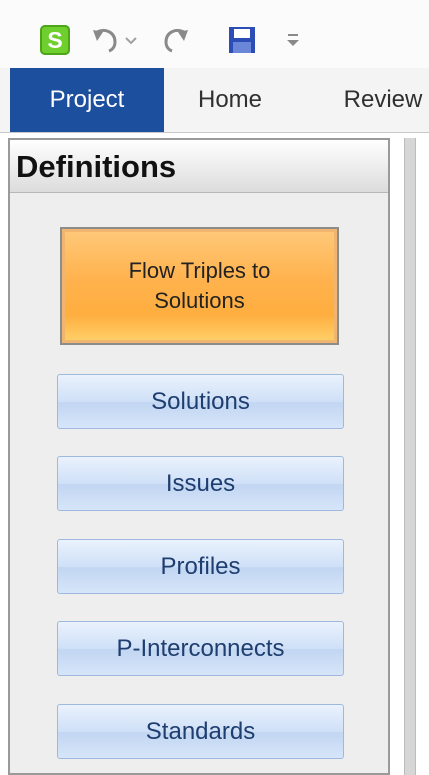 The width and height of the screenshot is (429, 775). I want to click on standards-button: Standards, so click(200, 731).